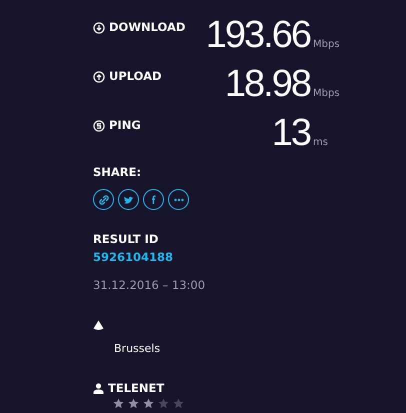  What do you see at coordinates (99, 126) in the screenshot?
I see `ping-icon` at bounding box center [99, 126].